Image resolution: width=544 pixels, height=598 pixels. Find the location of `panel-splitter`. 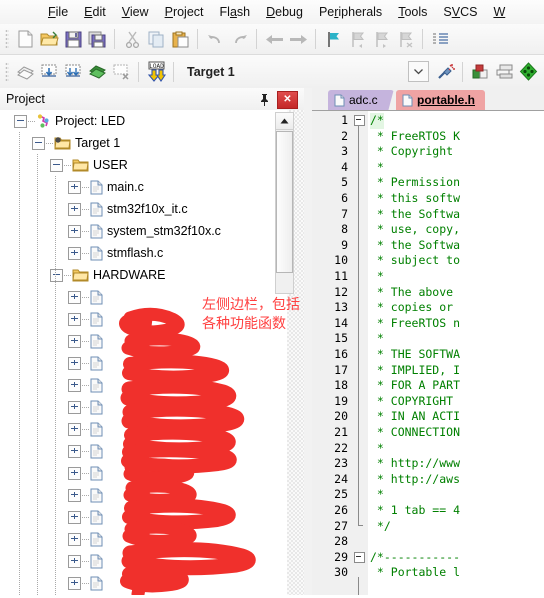

panel-splitter is located at coordinates (308, 341).